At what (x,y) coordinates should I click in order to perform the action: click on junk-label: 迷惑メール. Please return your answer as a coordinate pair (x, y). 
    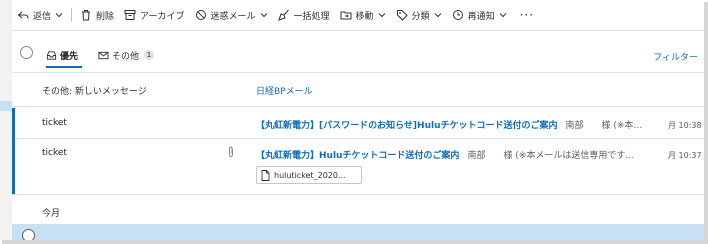
    Looking at the image, I should click on (233, 16).